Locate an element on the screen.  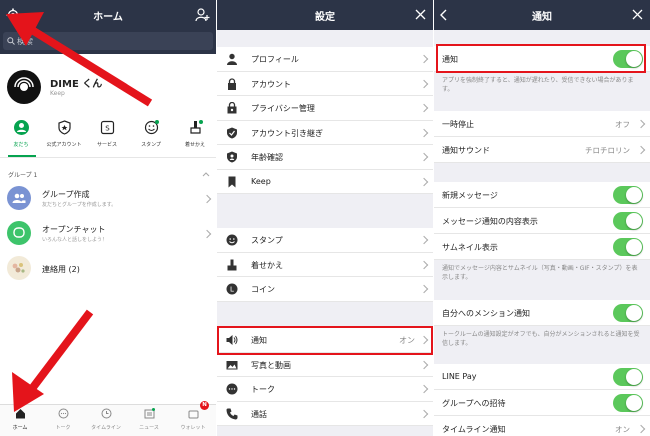
settings-header: 設定 is located at coordinates (325, 15).